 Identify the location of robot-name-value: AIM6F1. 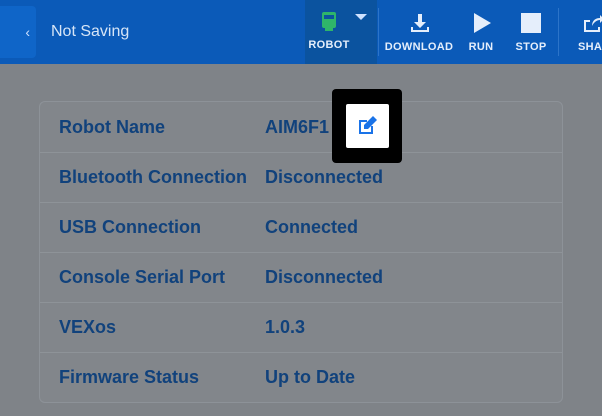
(297, 127).